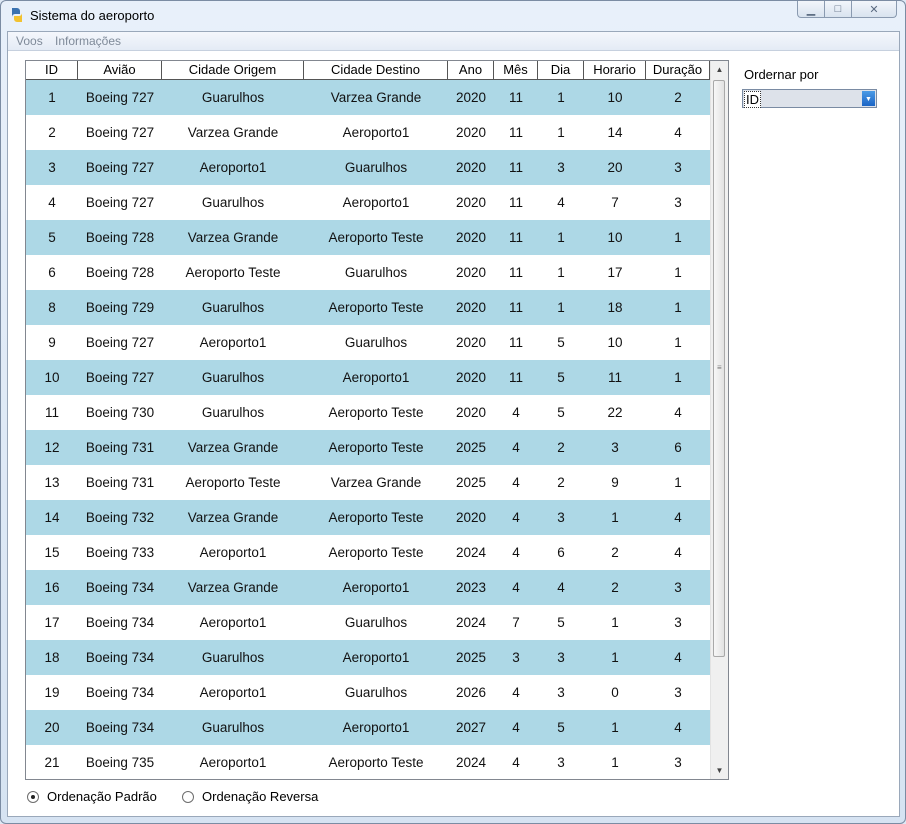  Describe the element at coordinates (615, 447) in the screenshot. I see `cell-horario: 3` at that location.